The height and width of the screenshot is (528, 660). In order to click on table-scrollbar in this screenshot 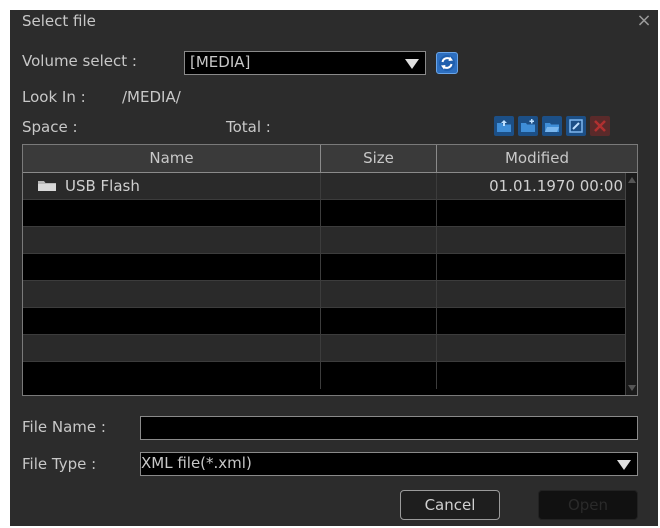, I will do `click(631, 284)`.